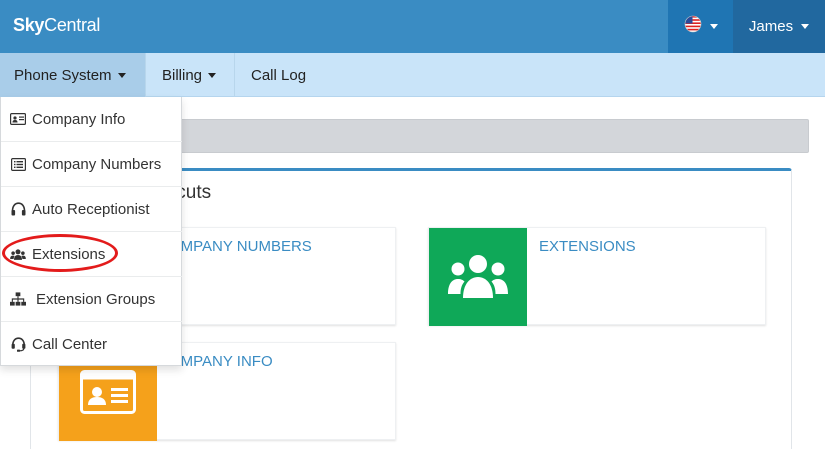 The image size is (825, 449). I want to click on language-selector, so click(700, 26).